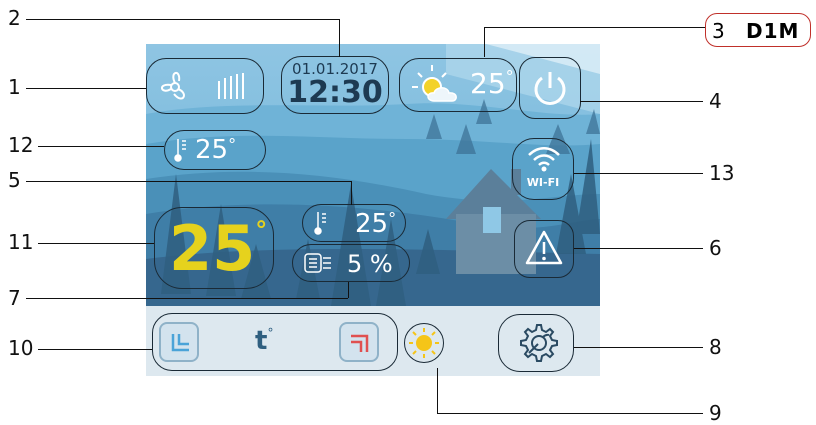 Image resolution: width=816 pixels, height=425 pixels. I want to click on humidity-value: 5 %, so click(370, 264).